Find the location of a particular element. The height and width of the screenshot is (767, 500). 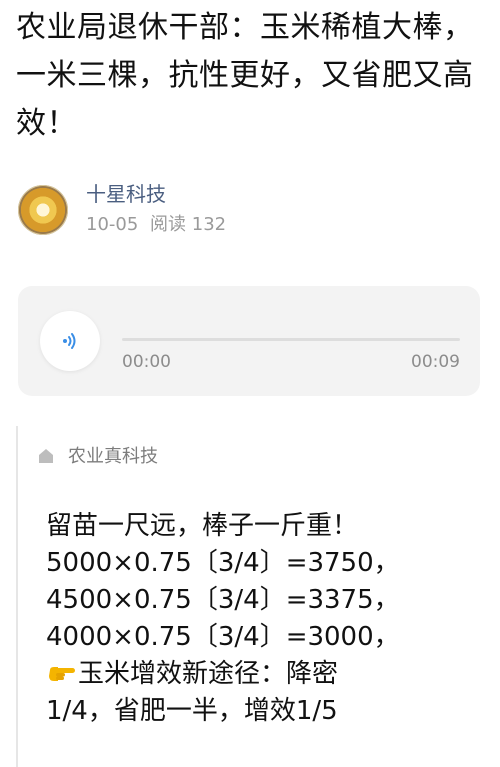

quote-line: 玉米增效新途径：降密 is located at coordinates (266, 674).